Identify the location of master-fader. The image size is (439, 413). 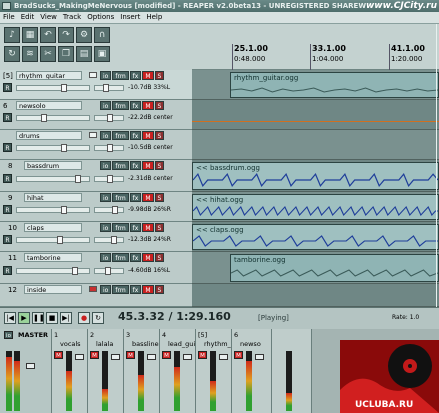
(30, 366).